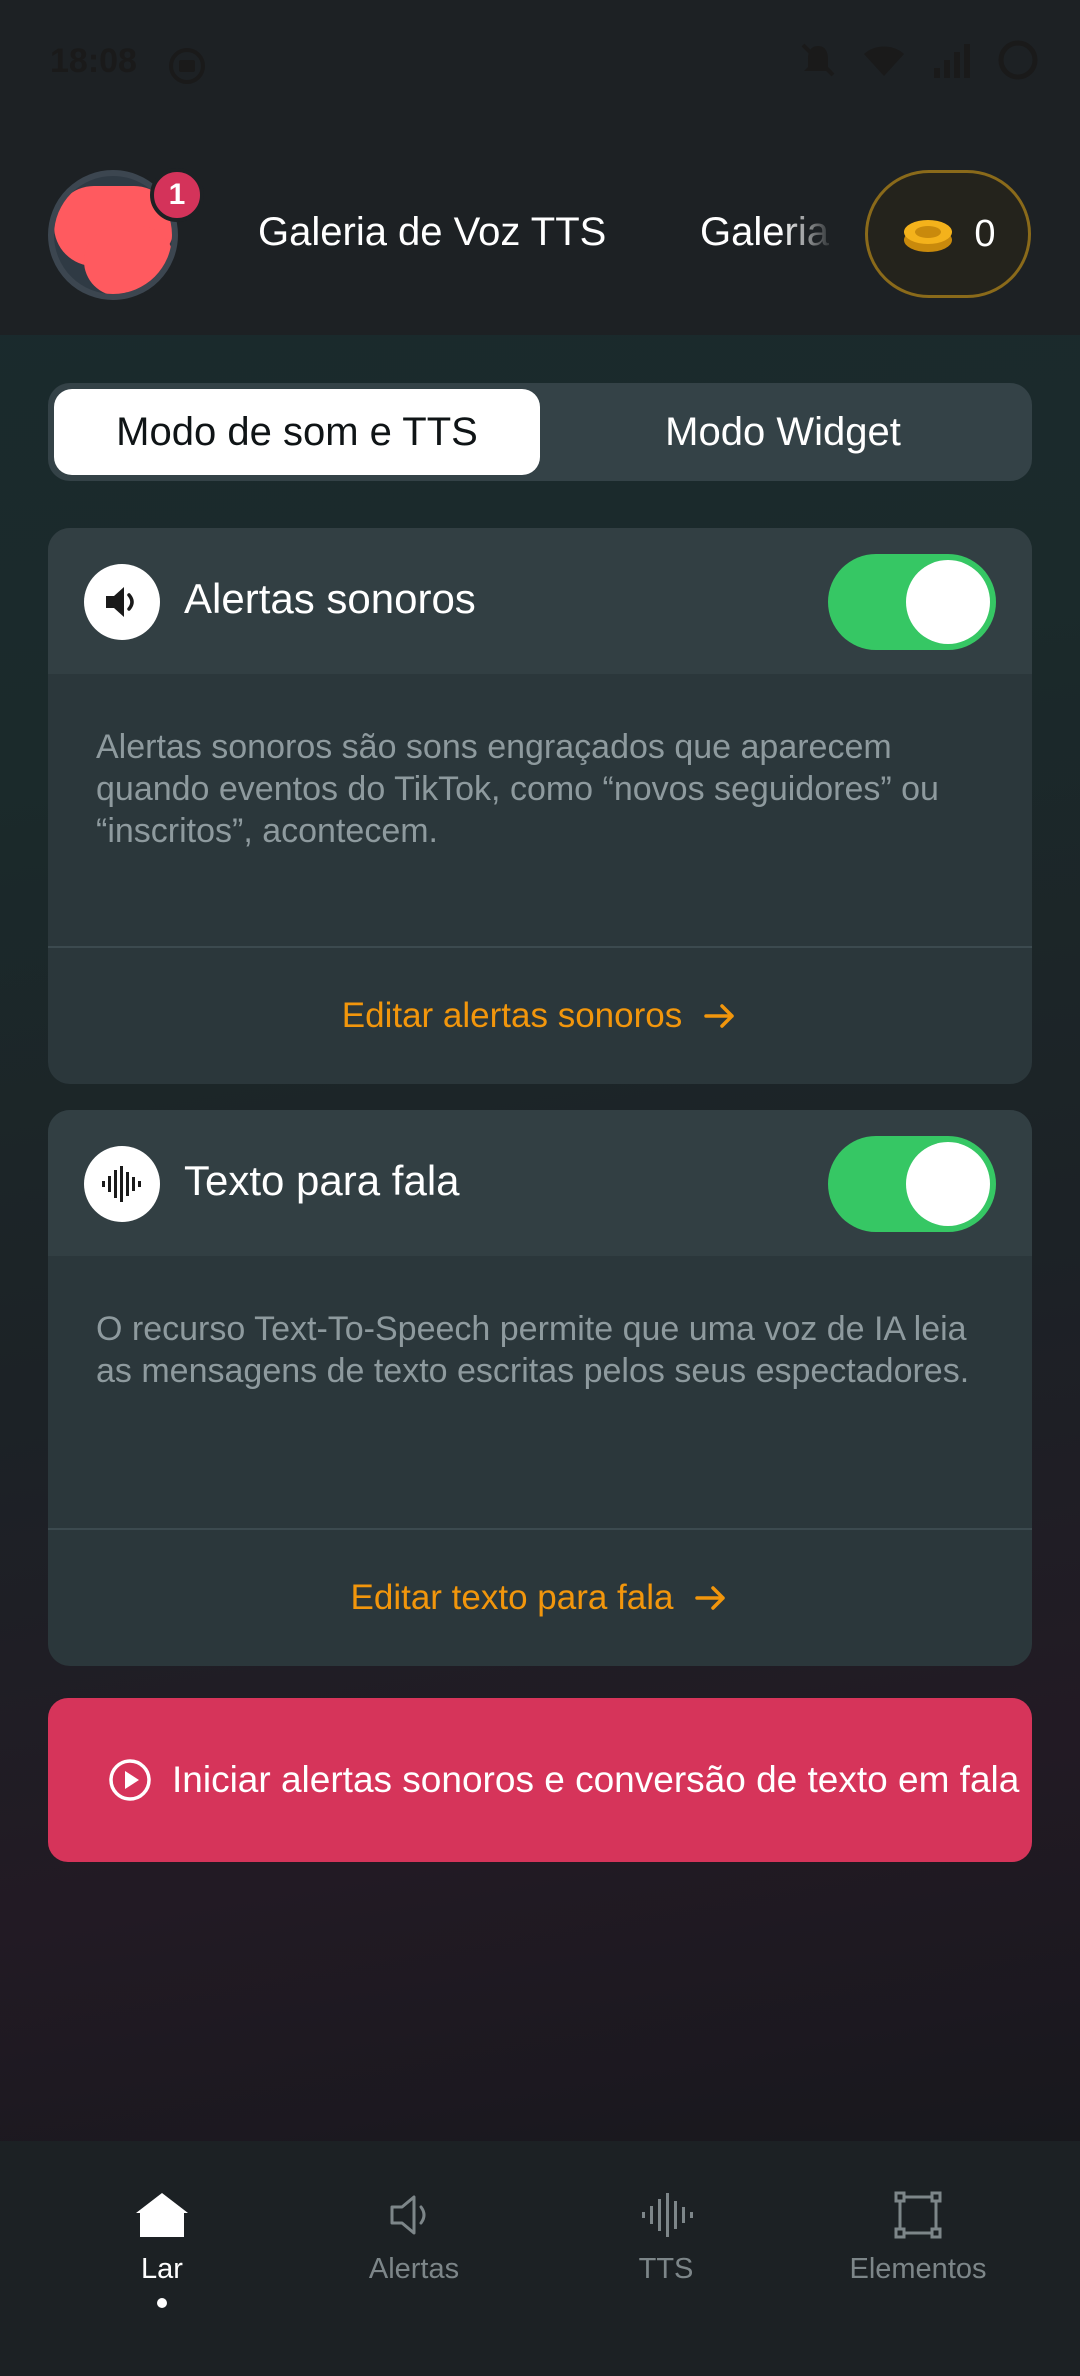 The width and height of the screenshot is (1080, 2376). What do you see at coordinates (130, 1780) in the screenshot?
I see `play-circle-icon` at bounding box center [130, 1780].